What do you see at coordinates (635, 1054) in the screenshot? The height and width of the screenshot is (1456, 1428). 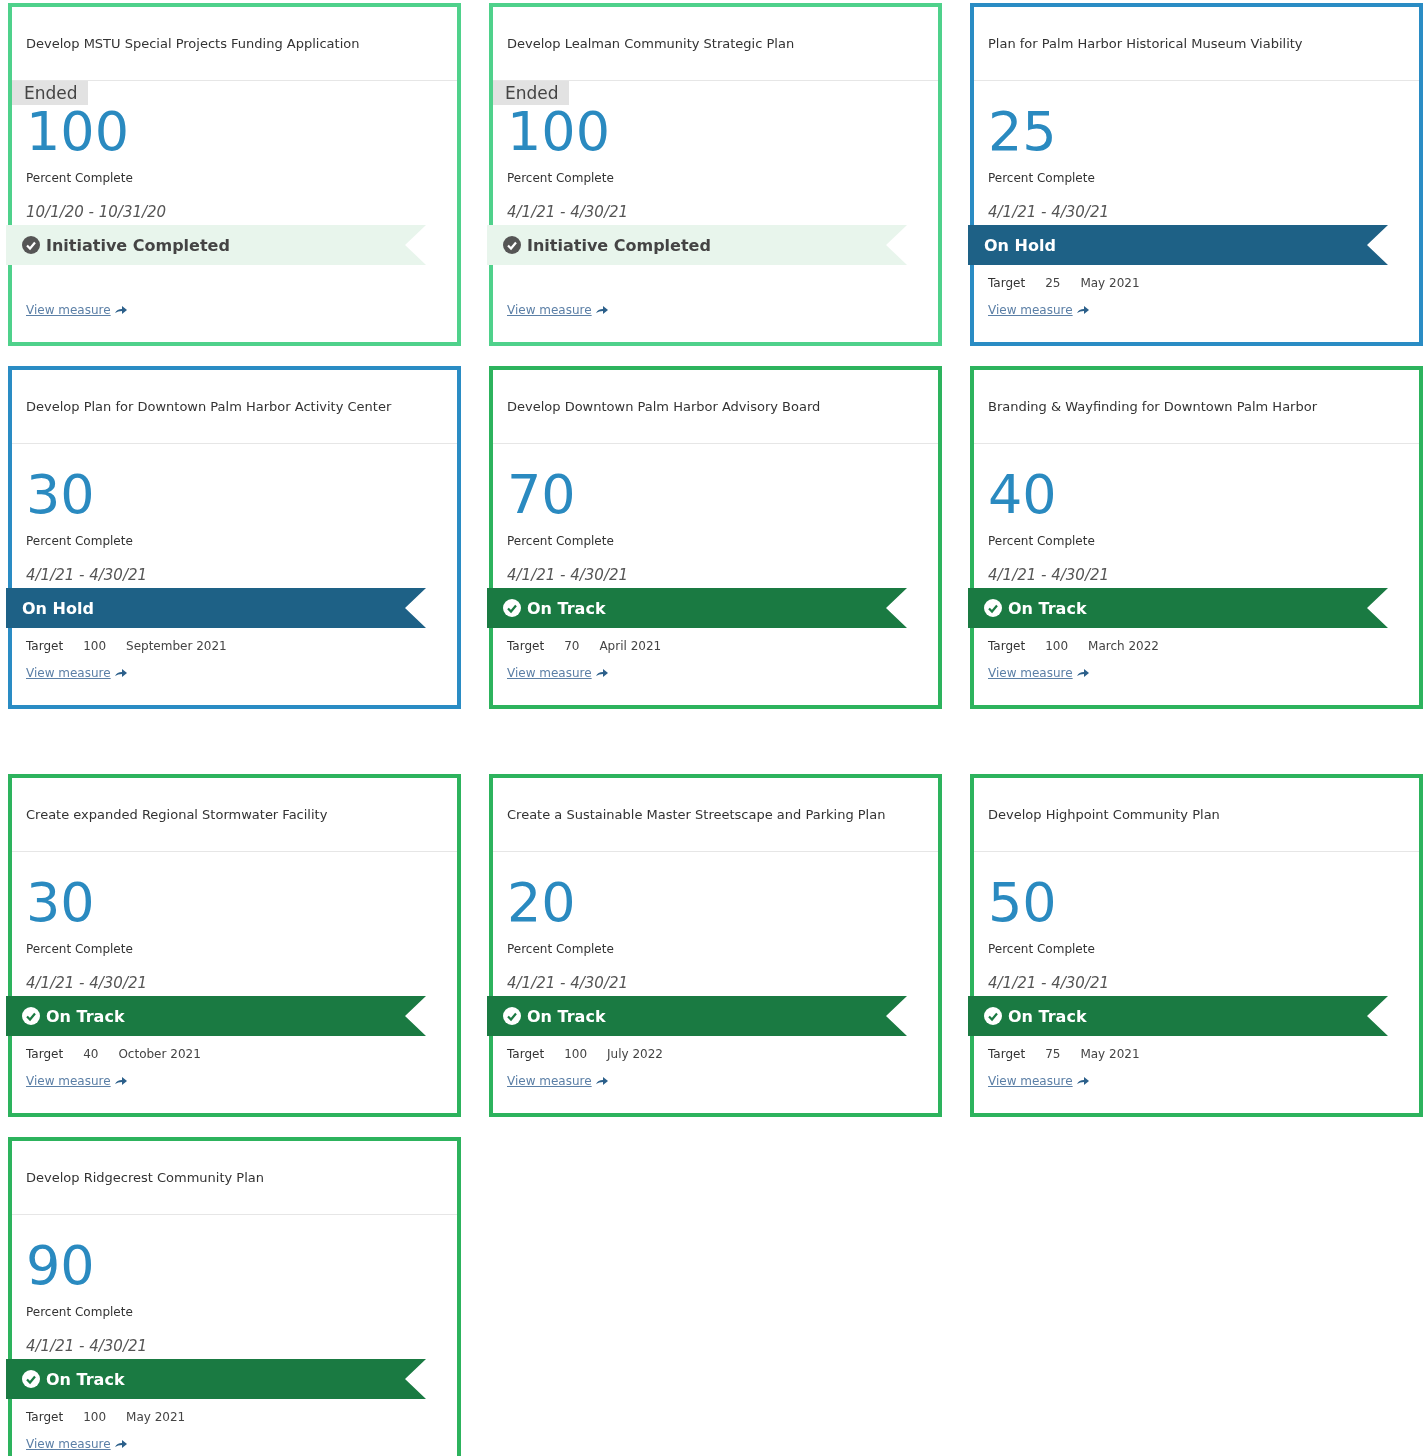 I see `target-date: July 2022` at bounding box center [635, 1054].